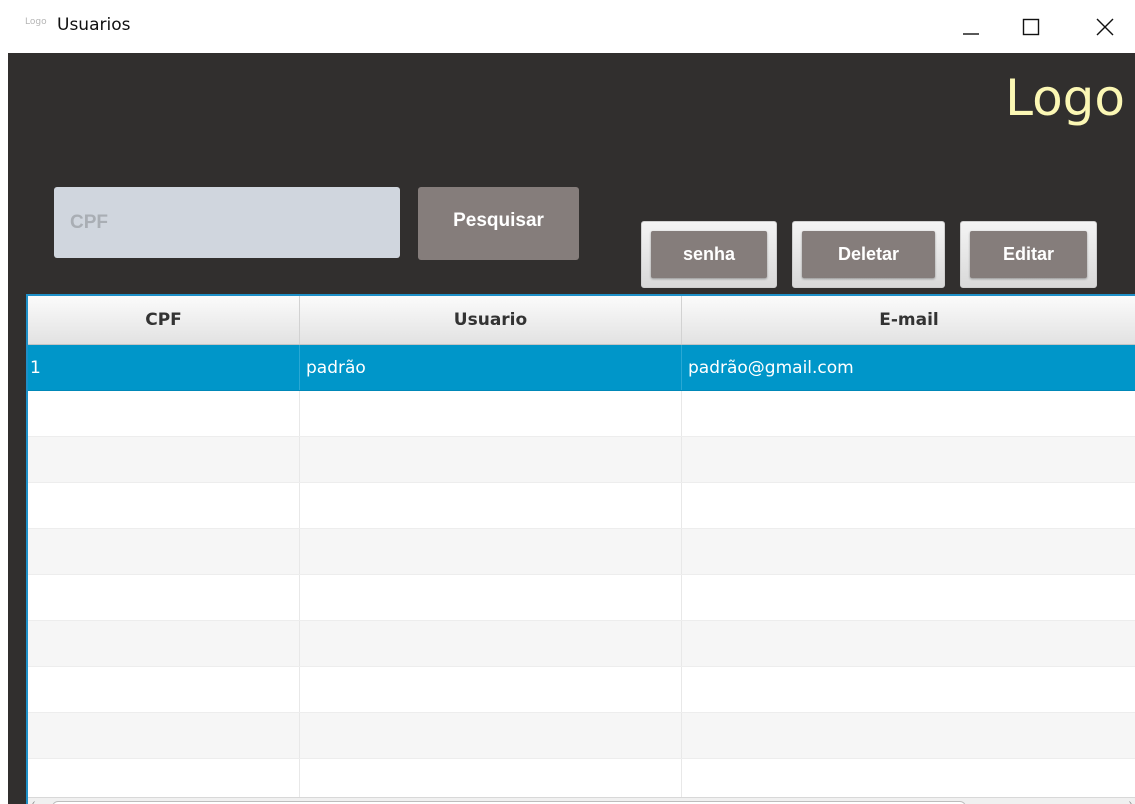 This screenshot has height=804, width=1135. What do you see at coordinates (33, 801) in the screenshot?
I see `scroll-left-icon: ‹` at bounding box center [33, 801].